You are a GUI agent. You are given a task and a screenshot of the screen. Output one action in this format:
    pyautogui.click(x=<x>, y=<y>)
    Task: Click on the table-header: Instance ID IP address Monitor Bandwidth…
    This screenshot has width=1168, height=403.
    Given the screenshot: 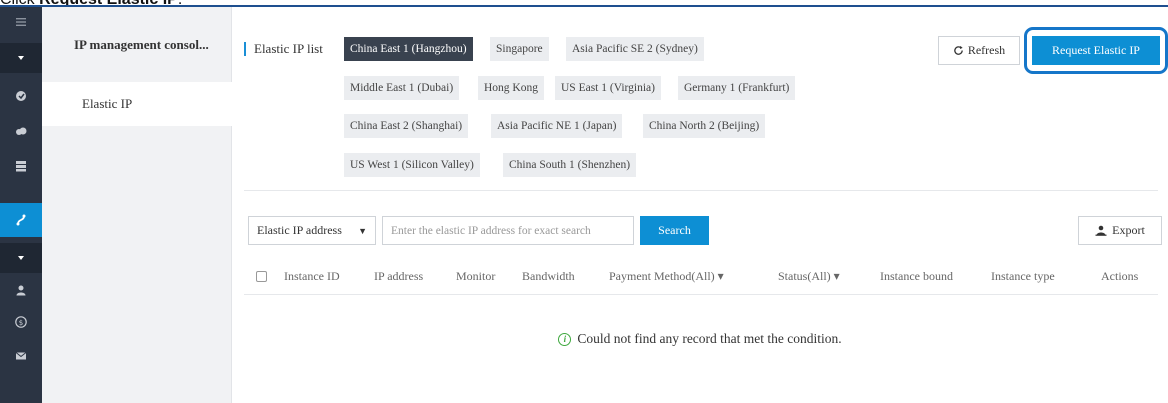 What is the action you would take?
    pyautogui.click(x=701, y=277)
    